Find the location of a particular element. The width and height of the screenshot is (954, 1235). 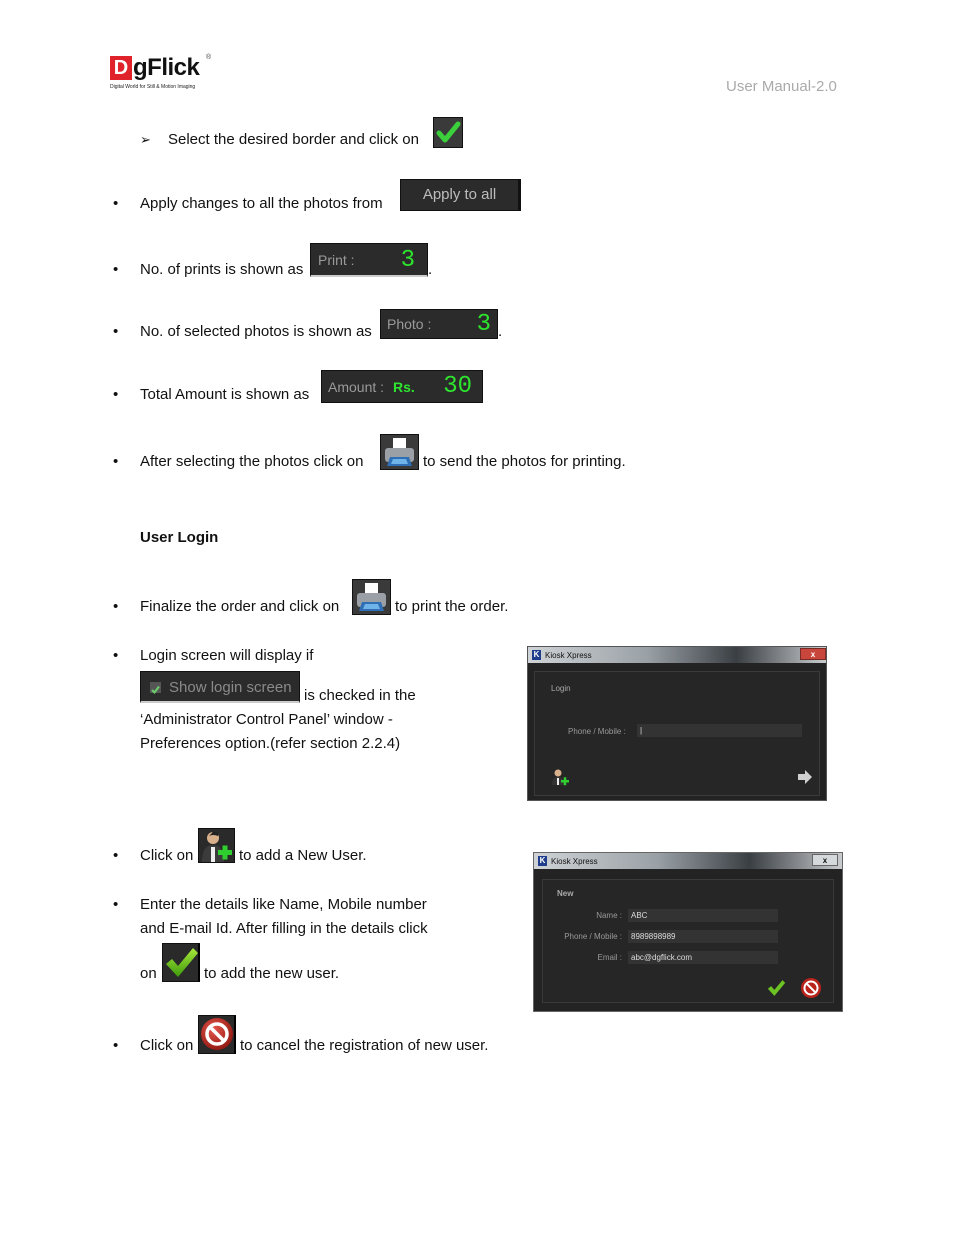

login-panel: Login Phone / Mobile : | is located at coordinates (677, 733).